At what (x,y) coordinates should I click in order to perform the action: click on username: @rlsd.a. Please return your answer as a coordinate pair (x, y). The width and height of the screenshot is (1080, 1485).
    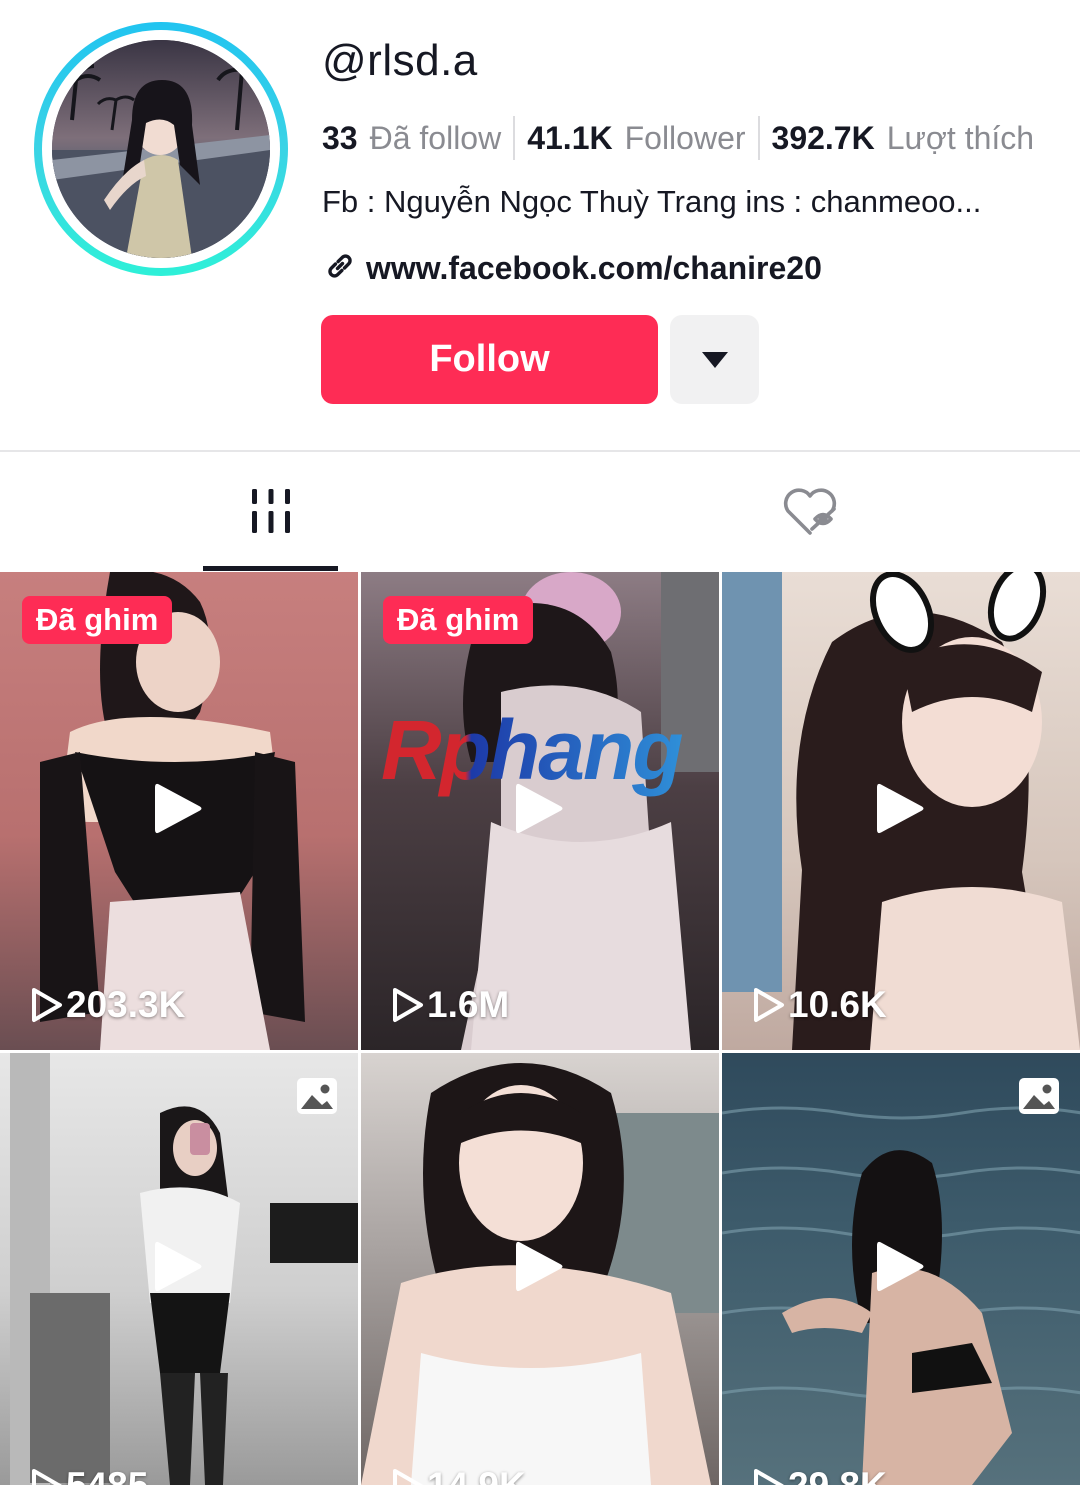
    Looking at the image, I should click on (400, 60).